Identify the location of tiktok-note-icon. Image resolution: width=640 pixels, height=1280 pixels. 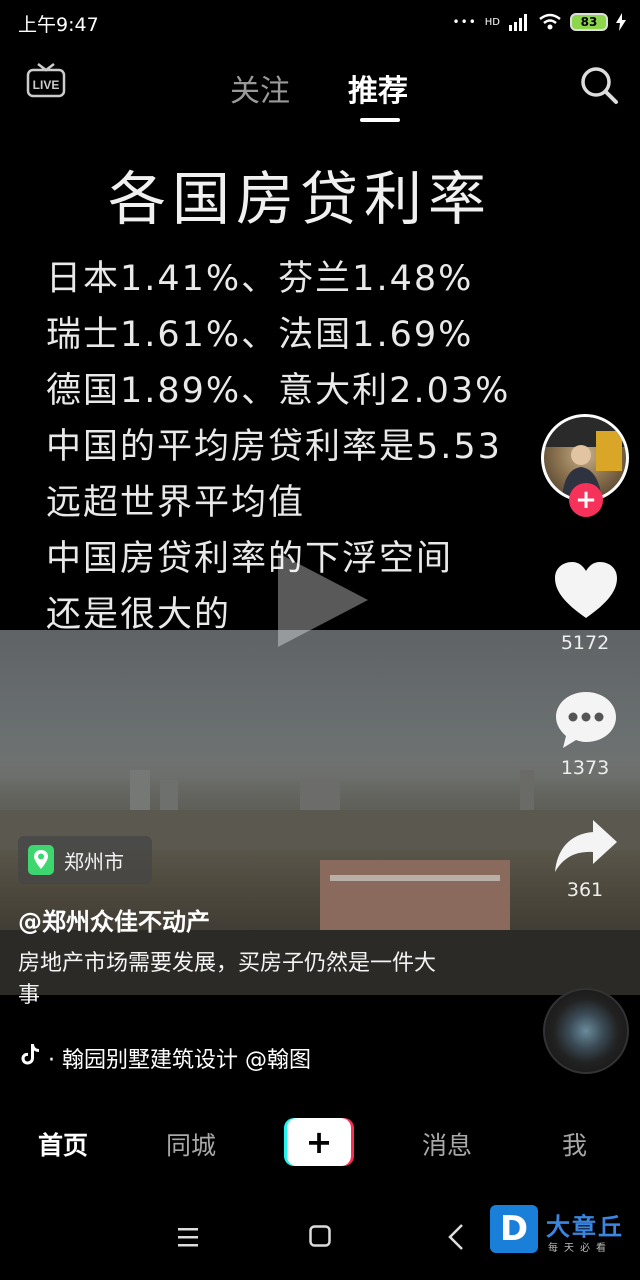
(30, 1054).